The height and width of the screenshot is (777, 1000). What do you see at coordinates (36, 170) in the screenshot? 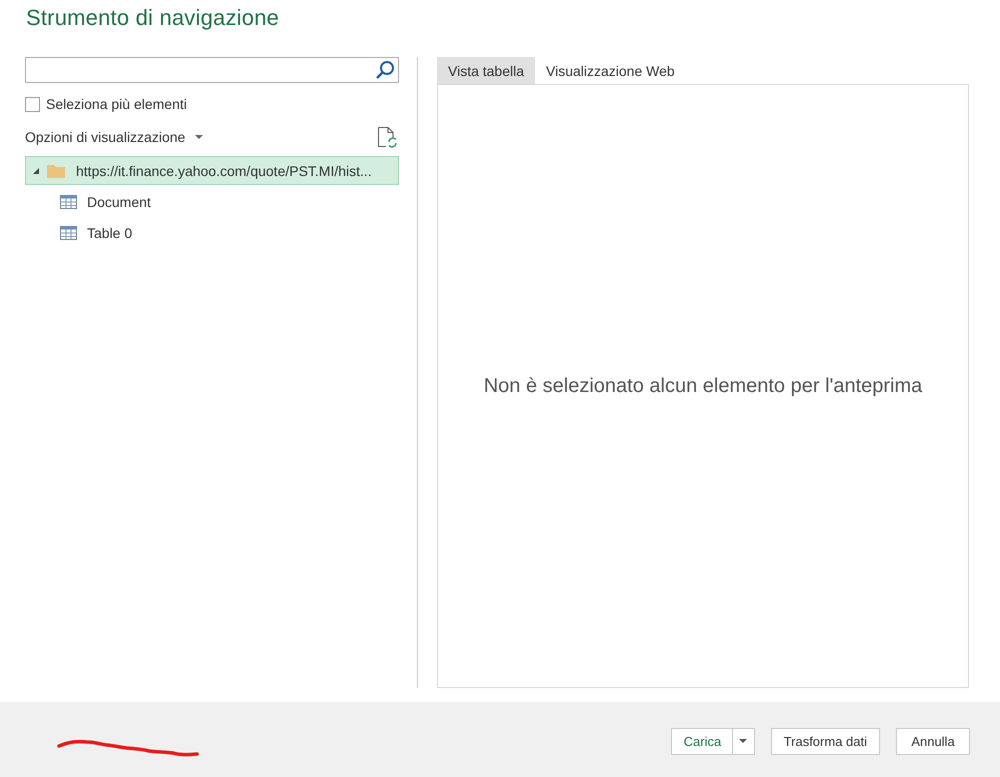
I see `expand-triangle-icon` at bounding box center [36, 170].